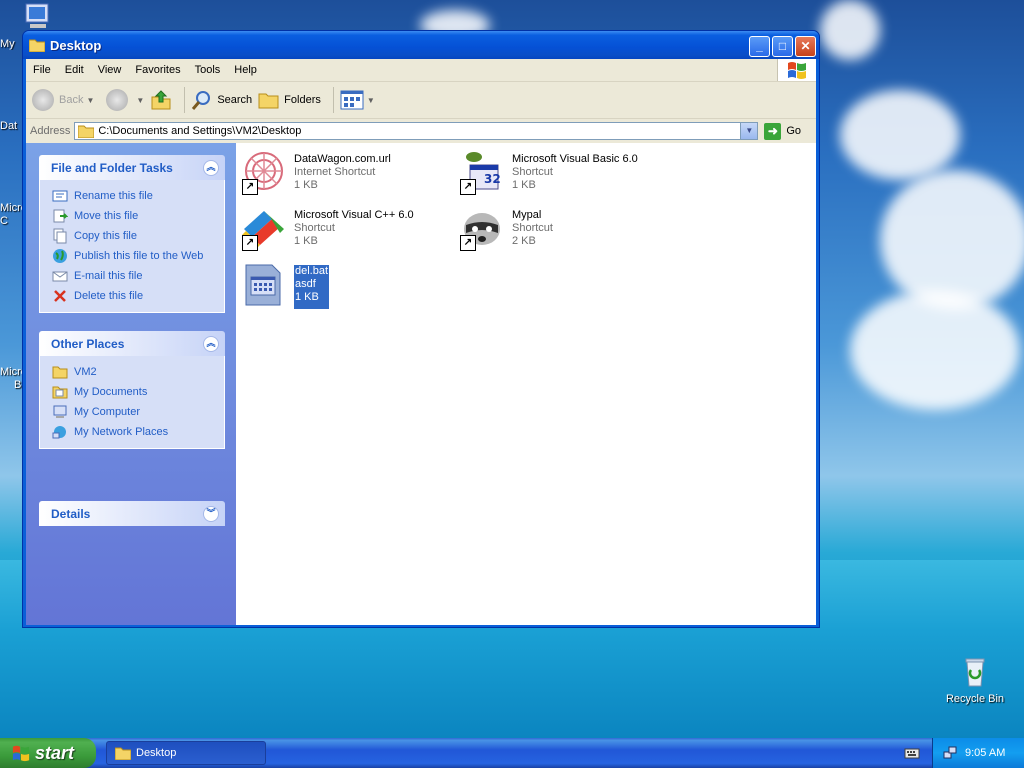 This screenshot has height=768, width=1024. I want to click on file-folder-tasks-header: File and Folder Tasks ︽, so click(132, 167).